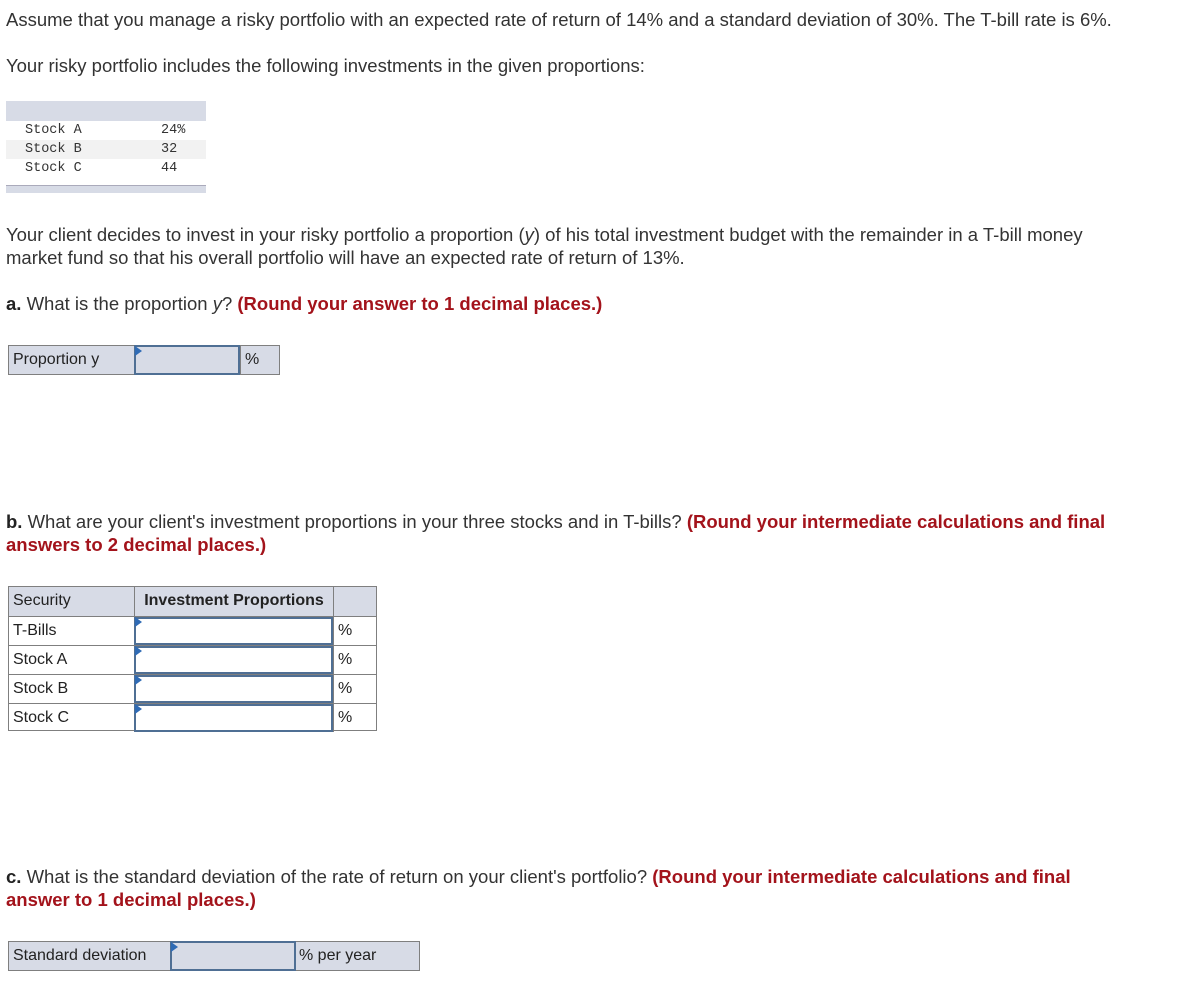  I want to click on stock-c-proportion-input, so click(233, 718).